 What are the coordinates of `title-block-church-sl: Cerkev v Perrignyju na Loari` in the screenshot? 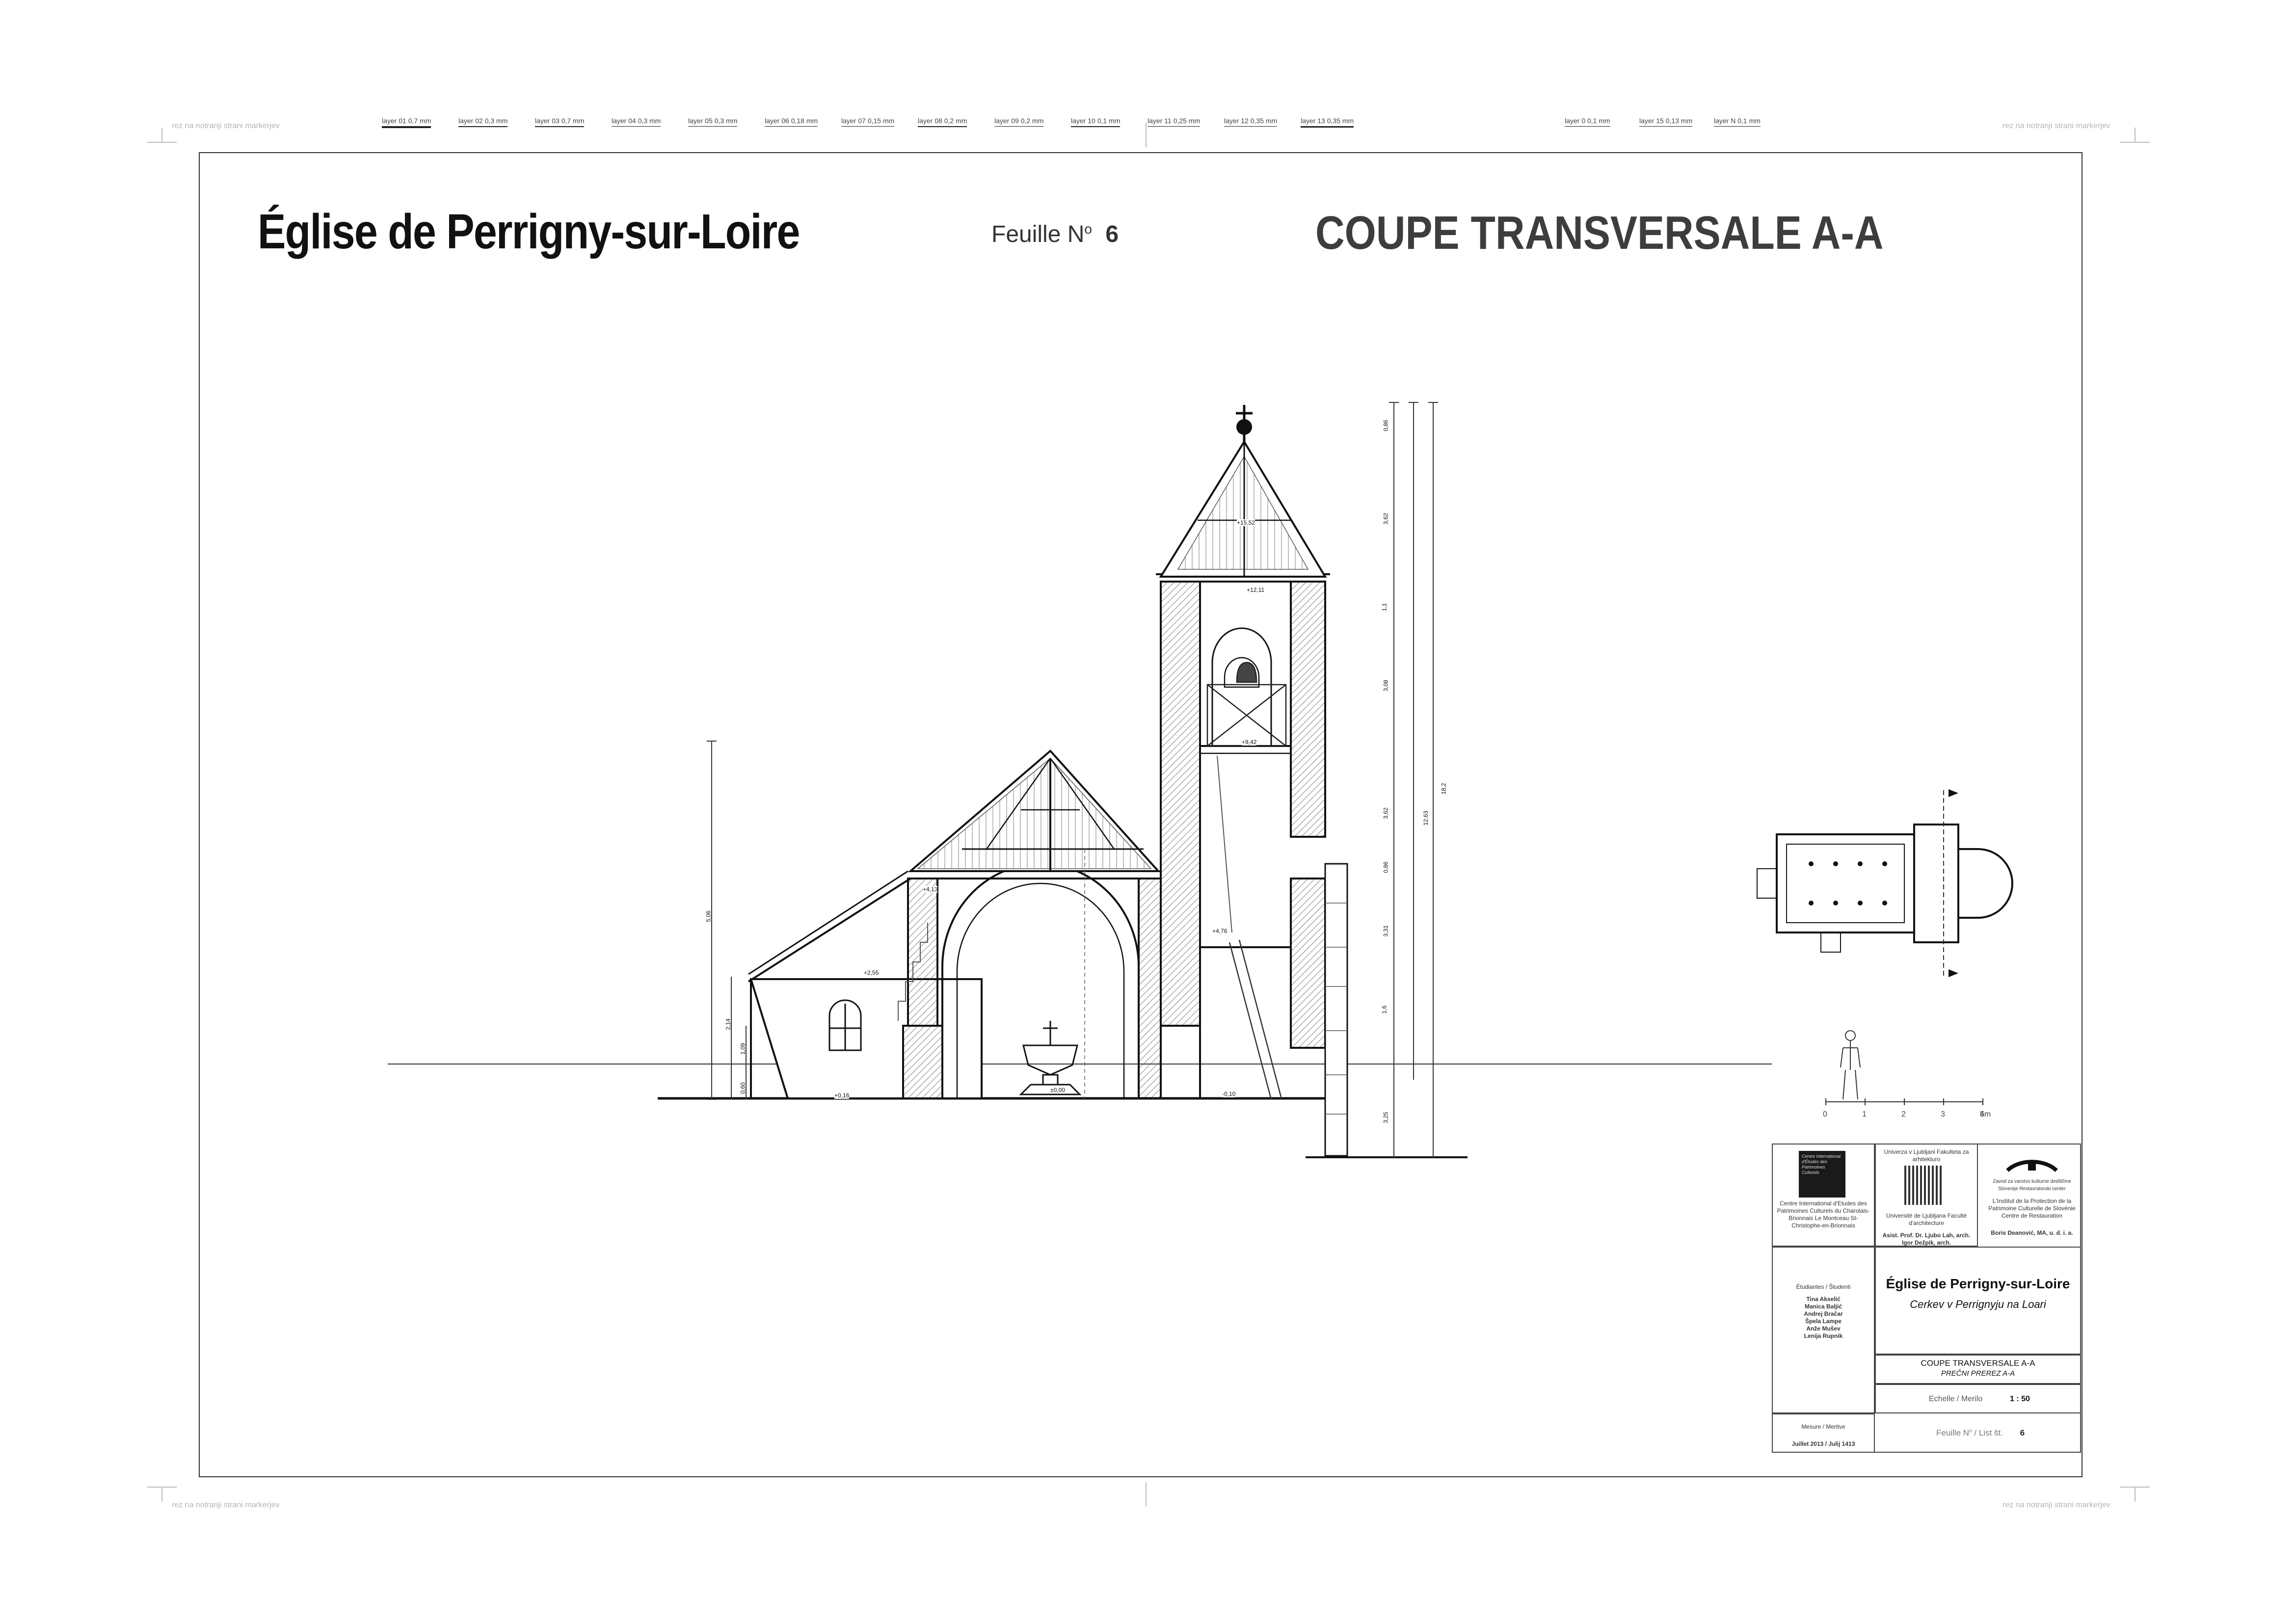 It's located at (1978, 1304).